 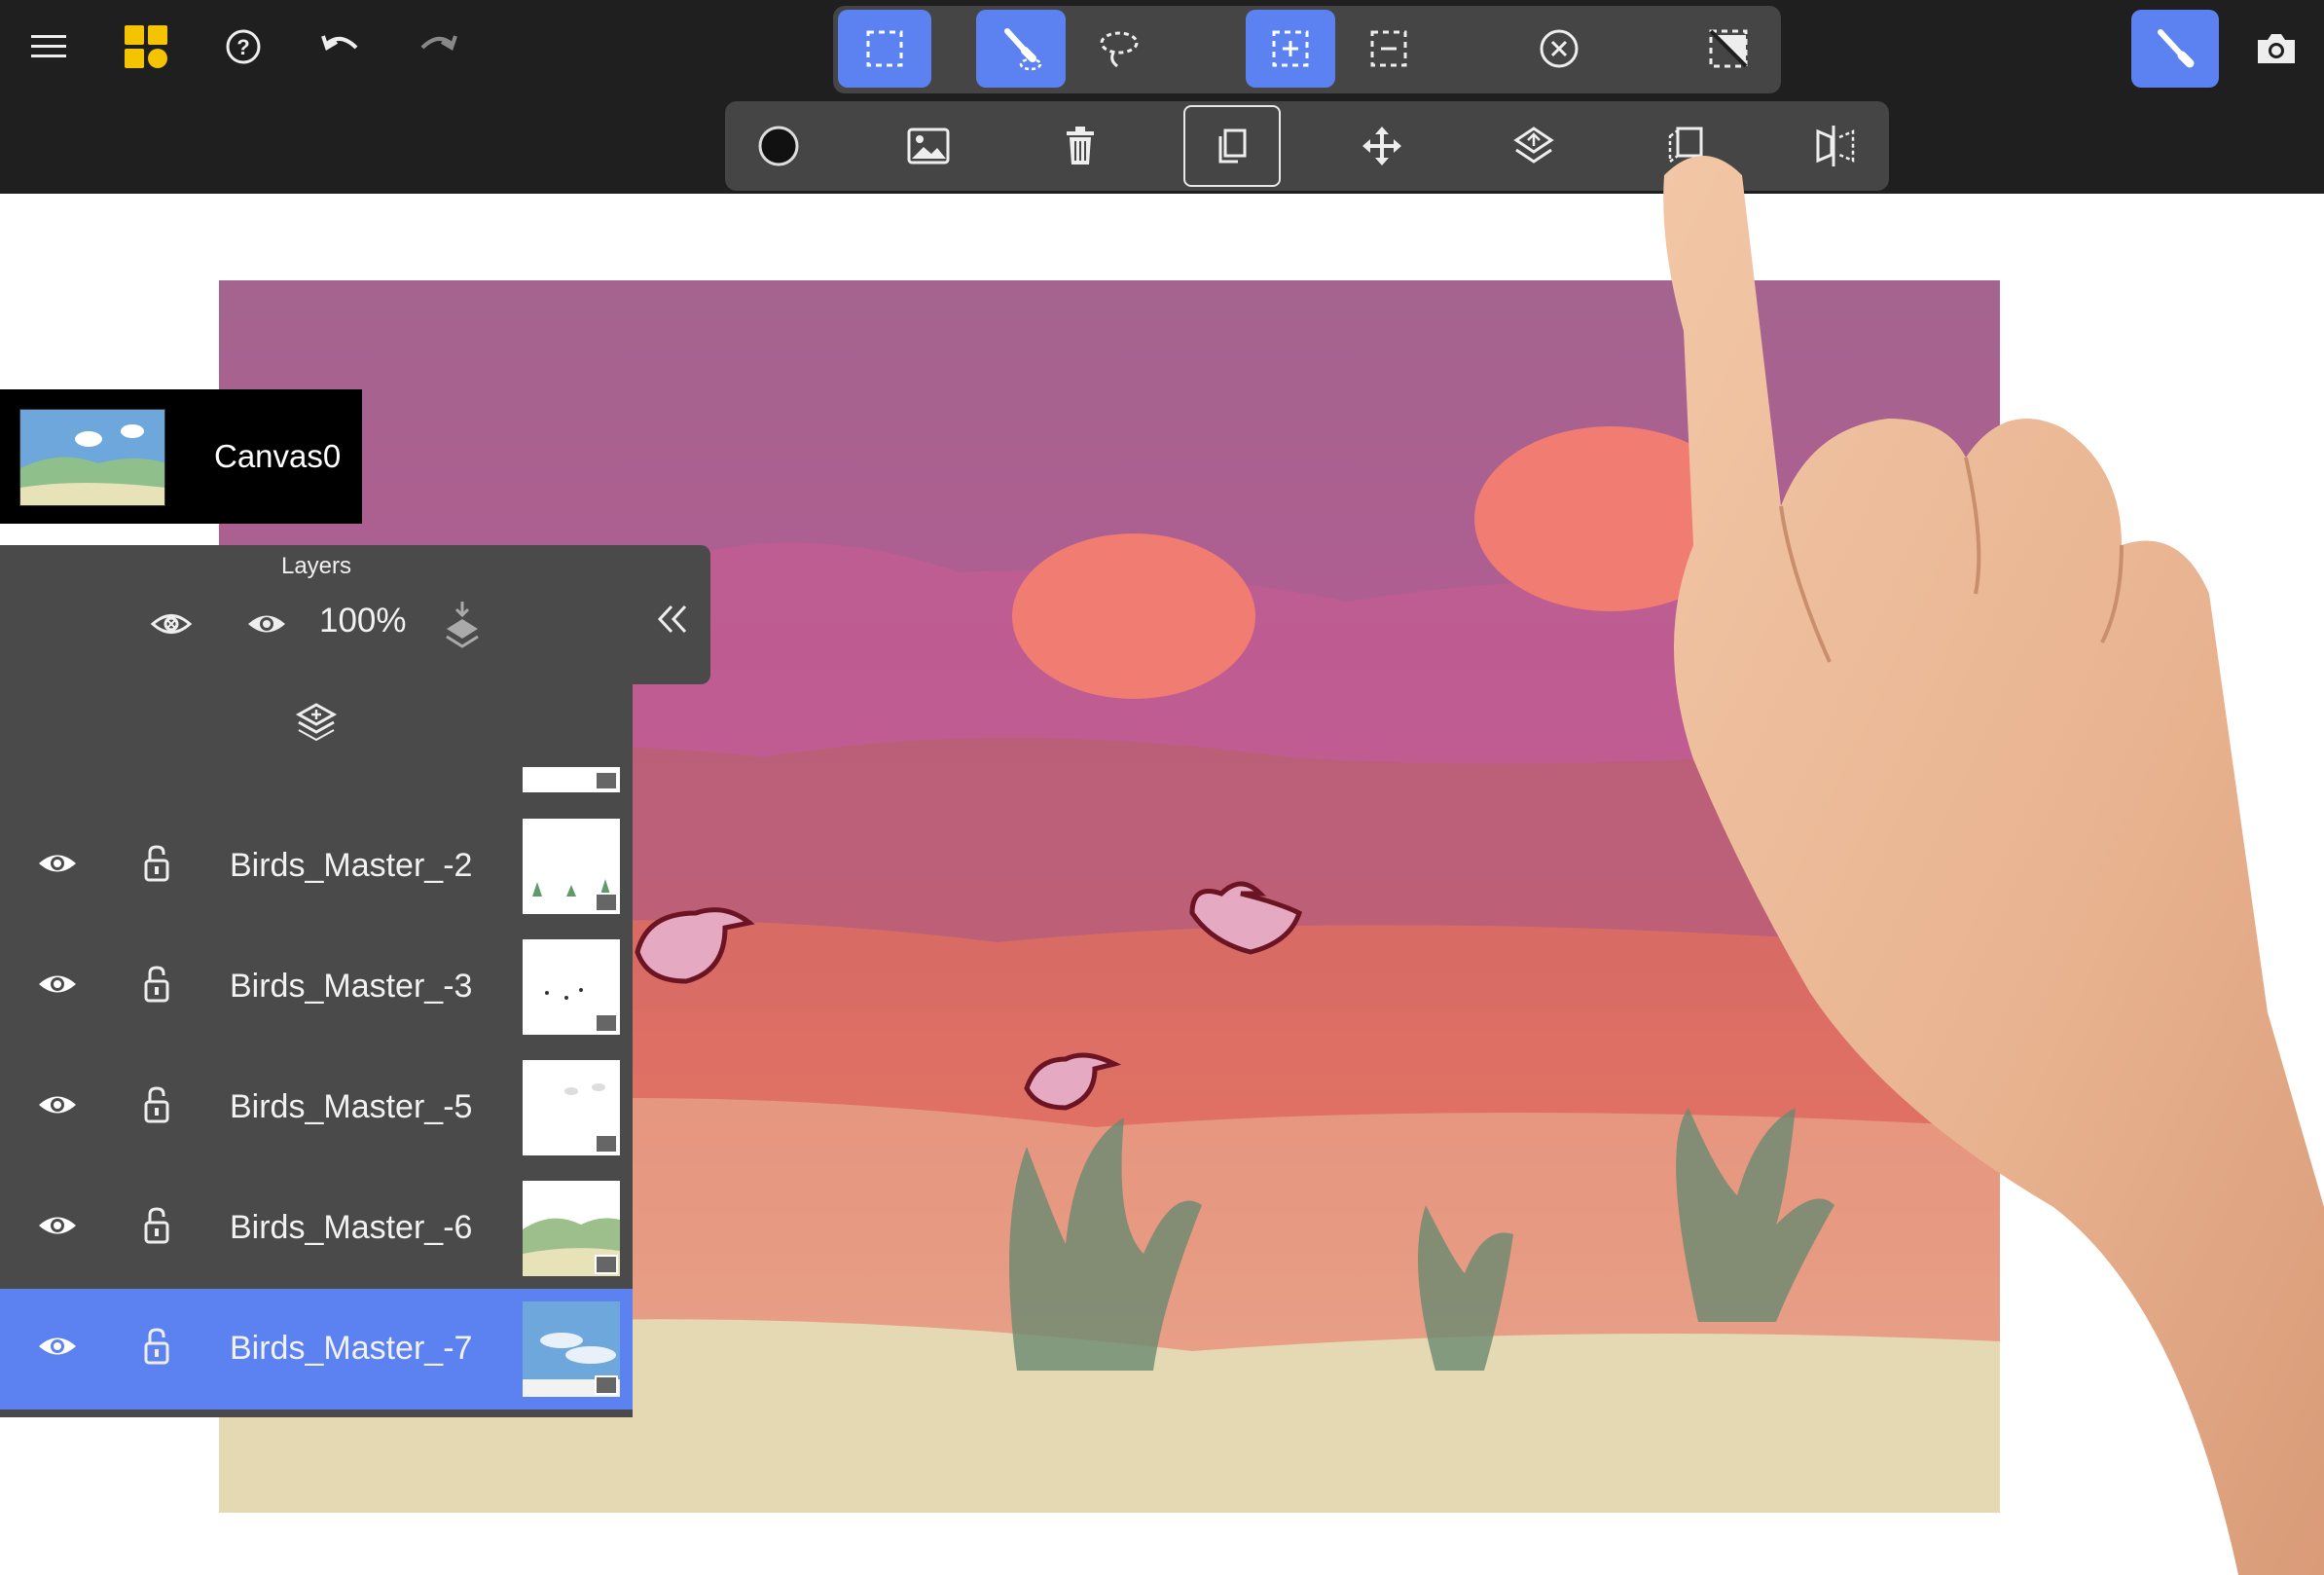 I want to click on layer-button, so click(x=1534, y=146).